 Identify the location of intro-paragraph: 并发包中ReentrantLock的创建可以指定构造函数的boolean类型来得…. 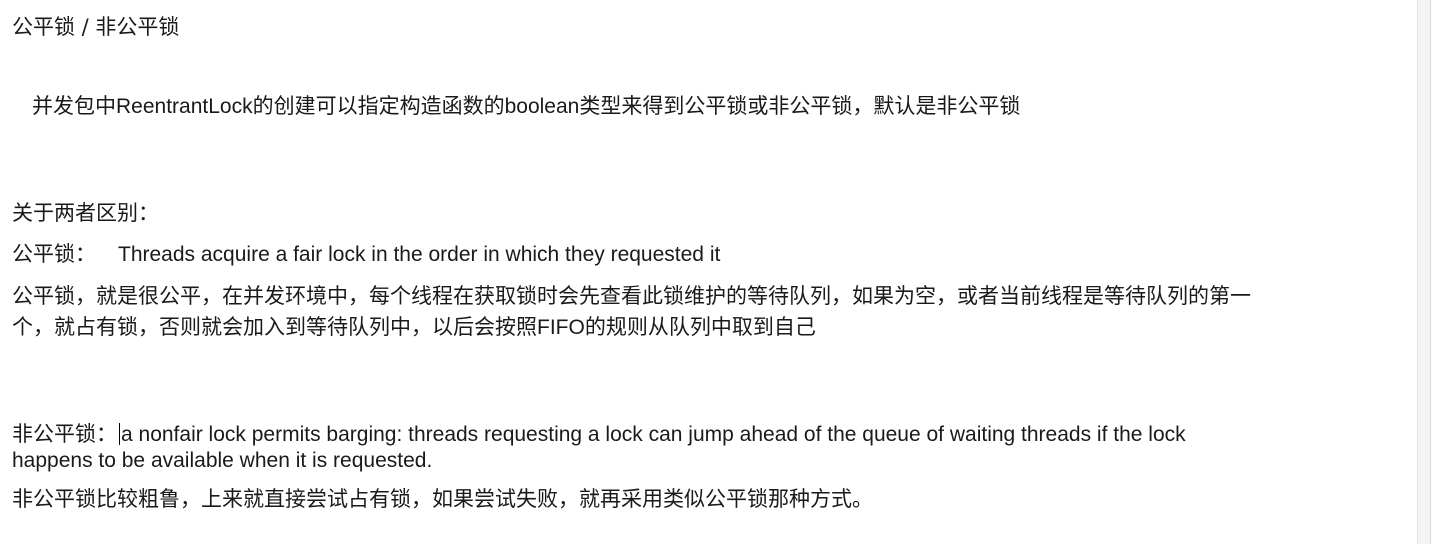
(526, 106).